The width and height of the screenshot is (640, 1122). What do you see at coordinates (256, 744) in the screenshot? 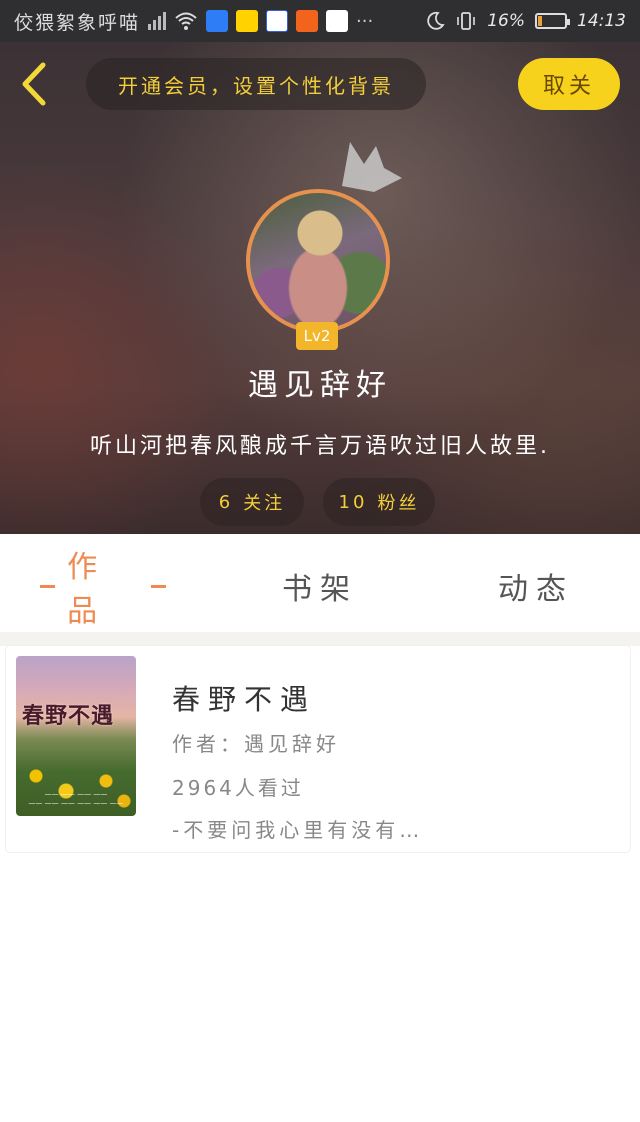
I see `book-author: 作者：遇见辞好` at bounding box center [256, 744].